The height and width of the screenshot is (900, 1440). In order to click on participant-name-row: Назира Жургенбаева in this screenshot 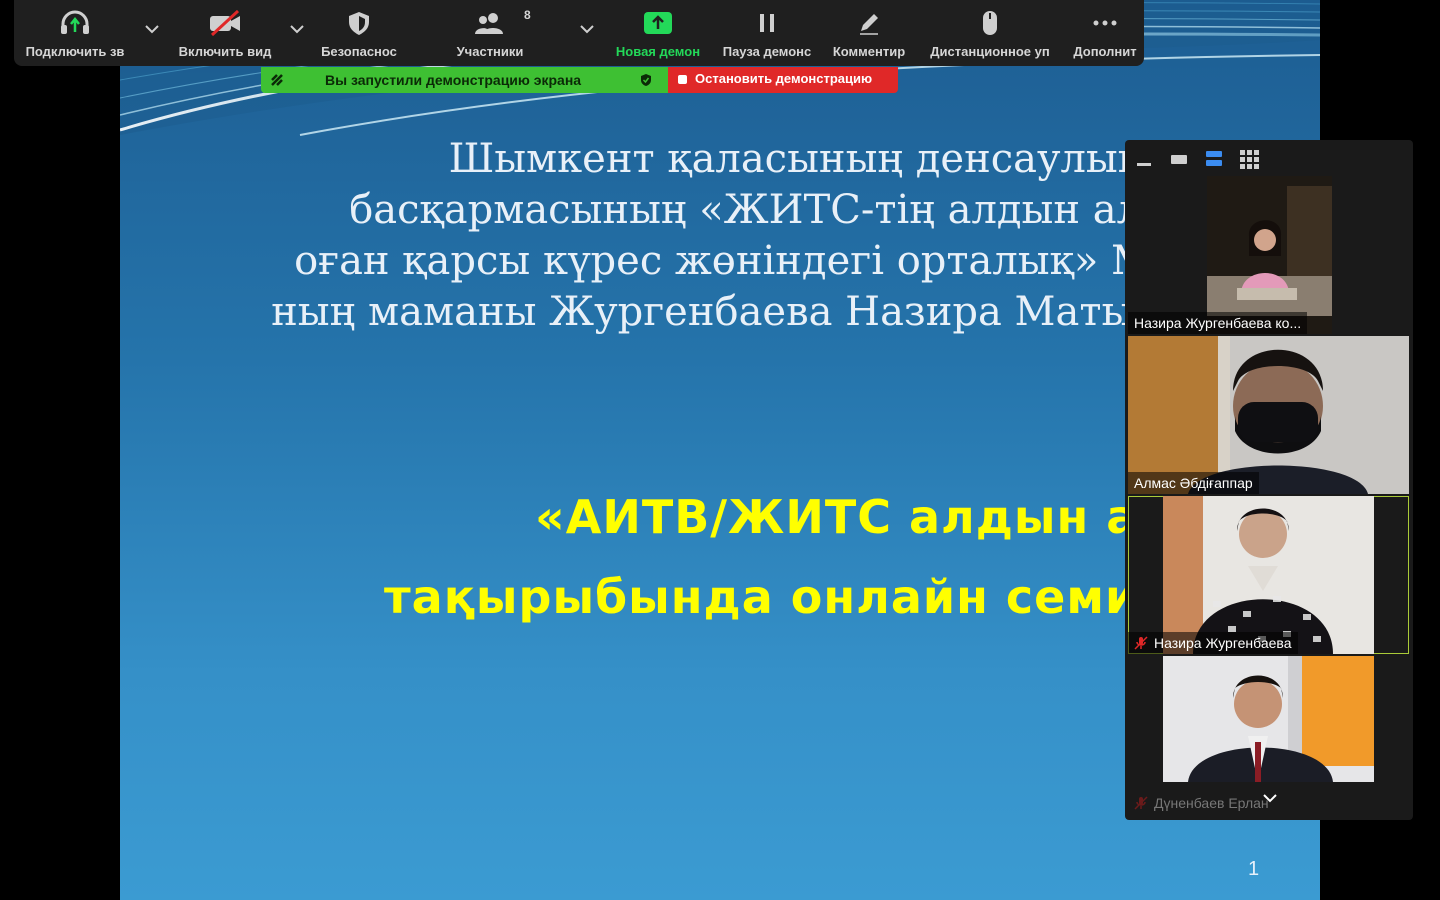, I will do `click(1213, 643)`.